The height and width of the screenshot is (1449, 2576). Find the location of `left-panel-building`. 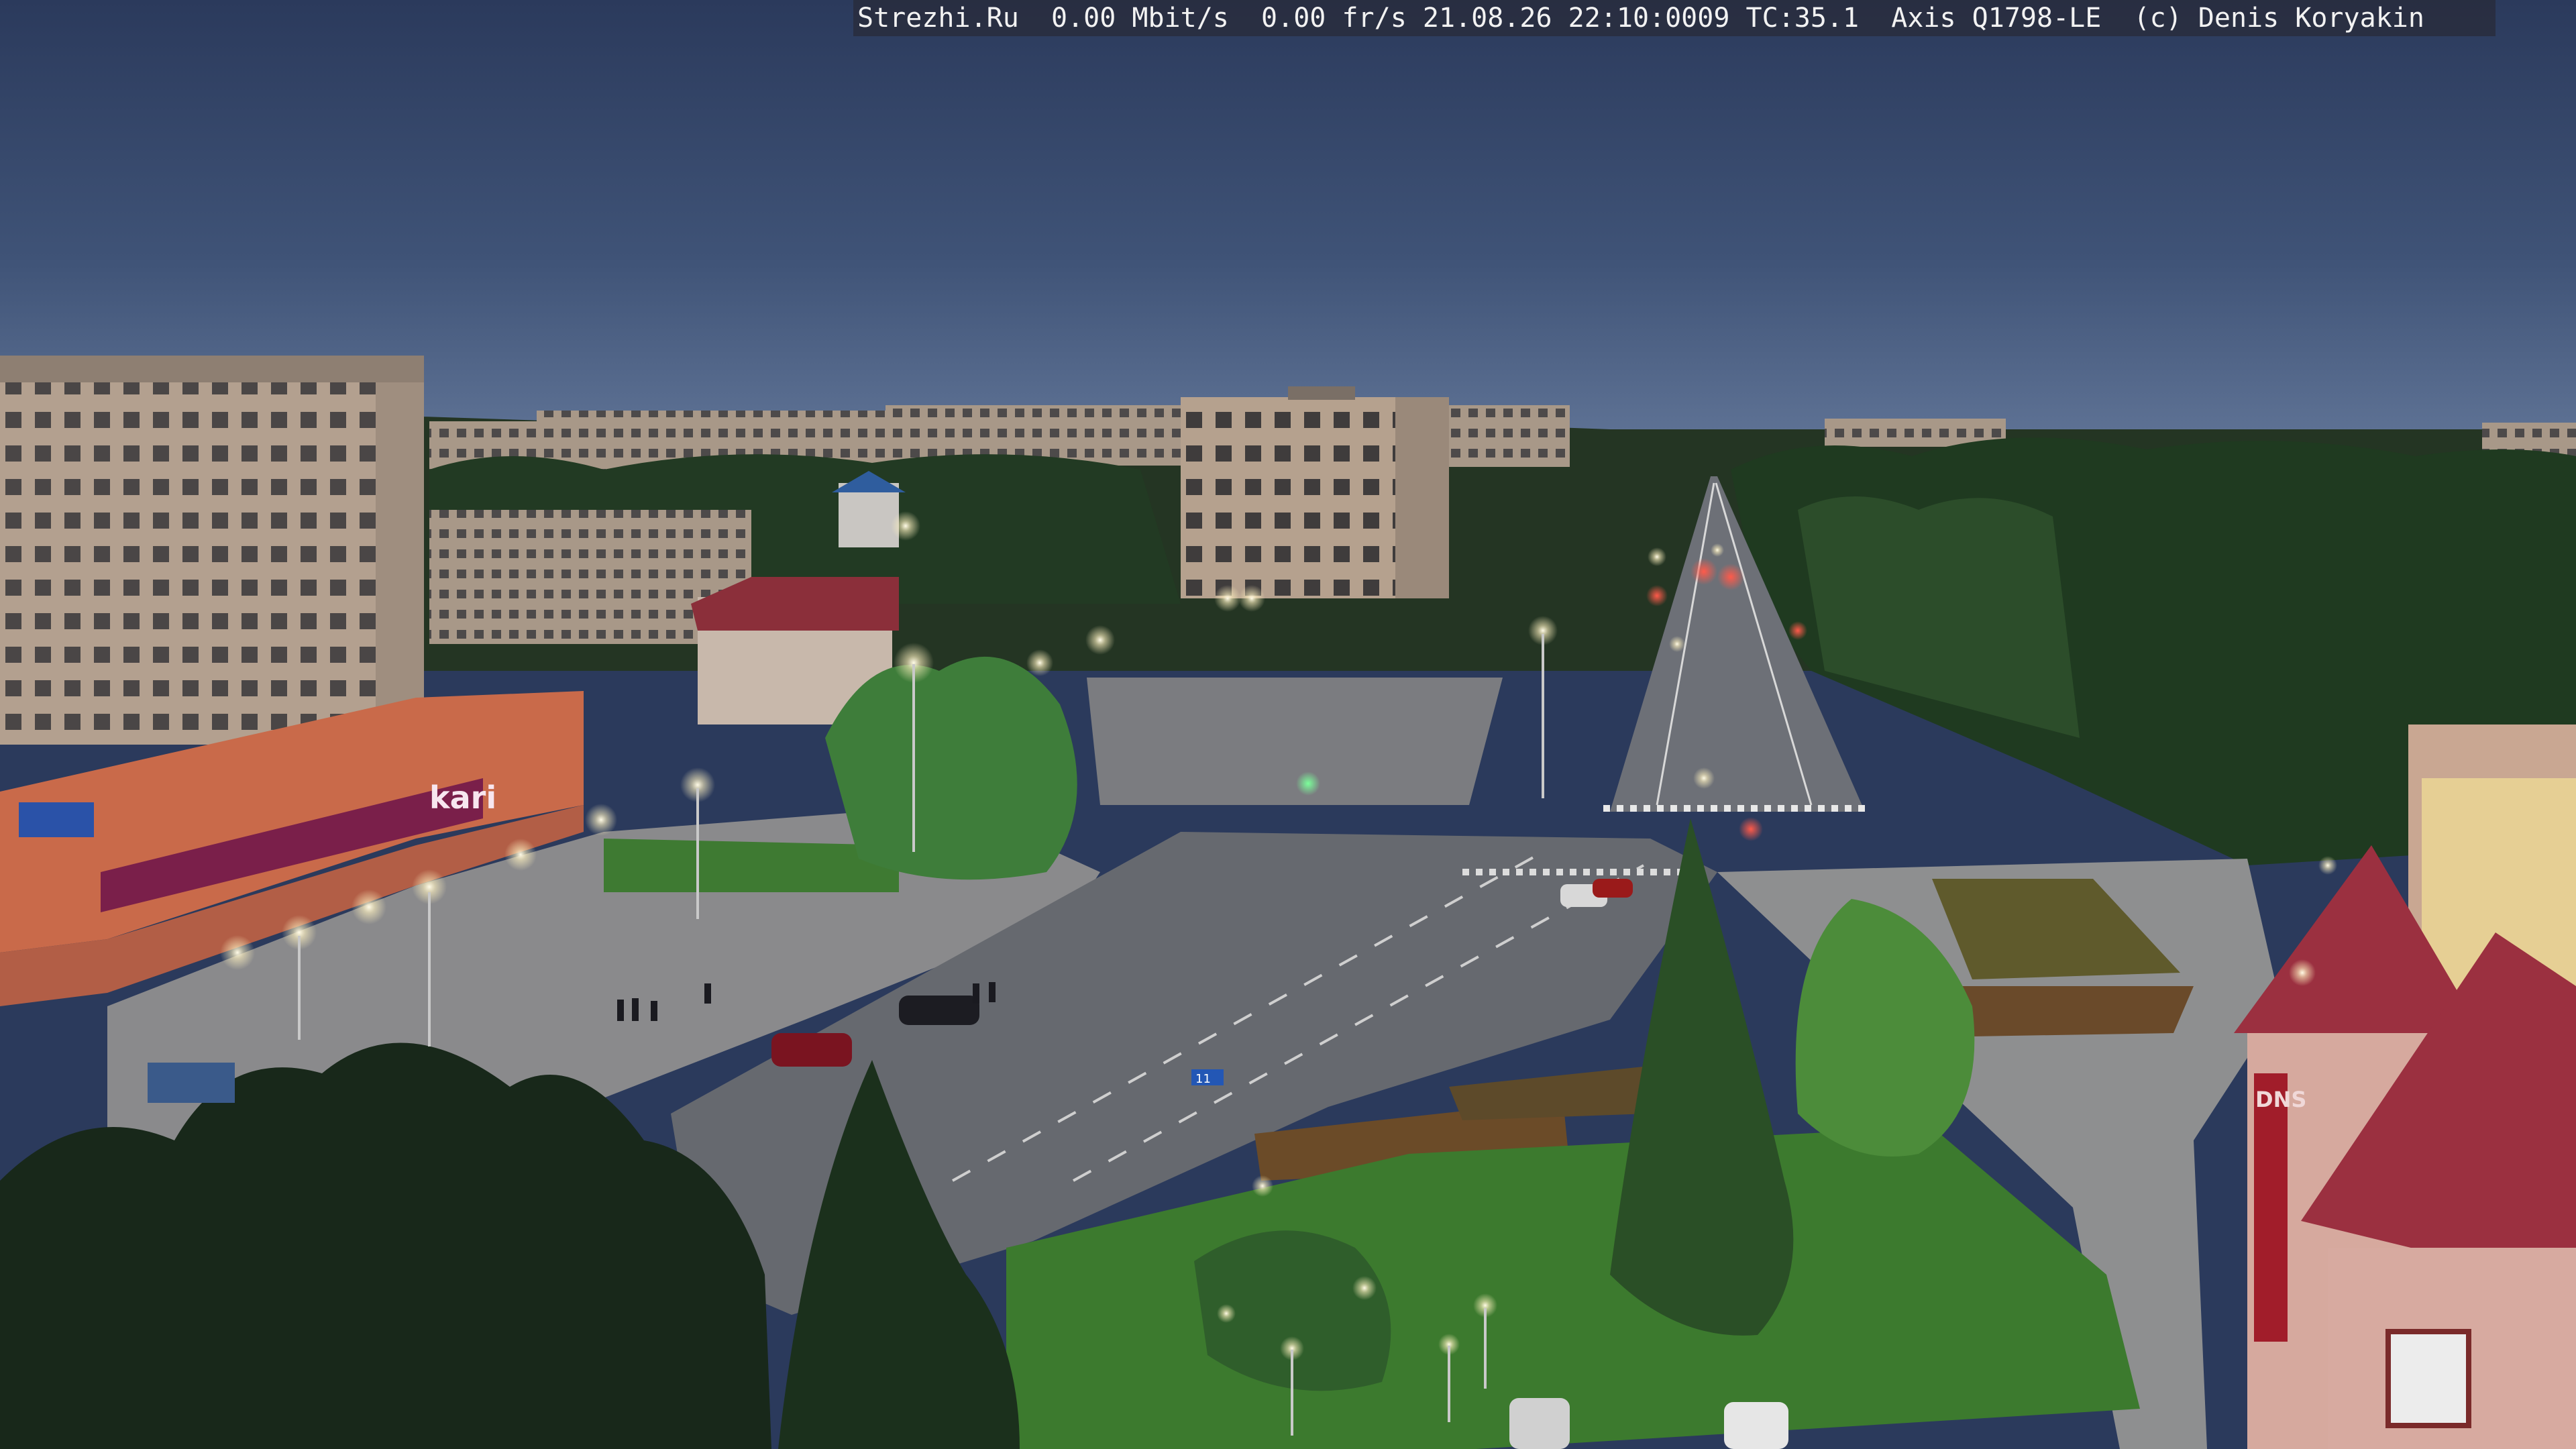

left-panel-building is located at coordinates (212, 550).